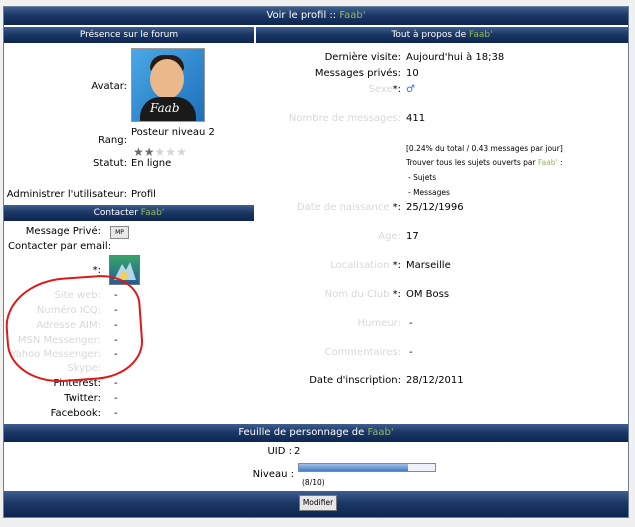  Describe the element at coordinates (63, 231) in the screenshot. I see `pm-label: Message Privé:` at that location.